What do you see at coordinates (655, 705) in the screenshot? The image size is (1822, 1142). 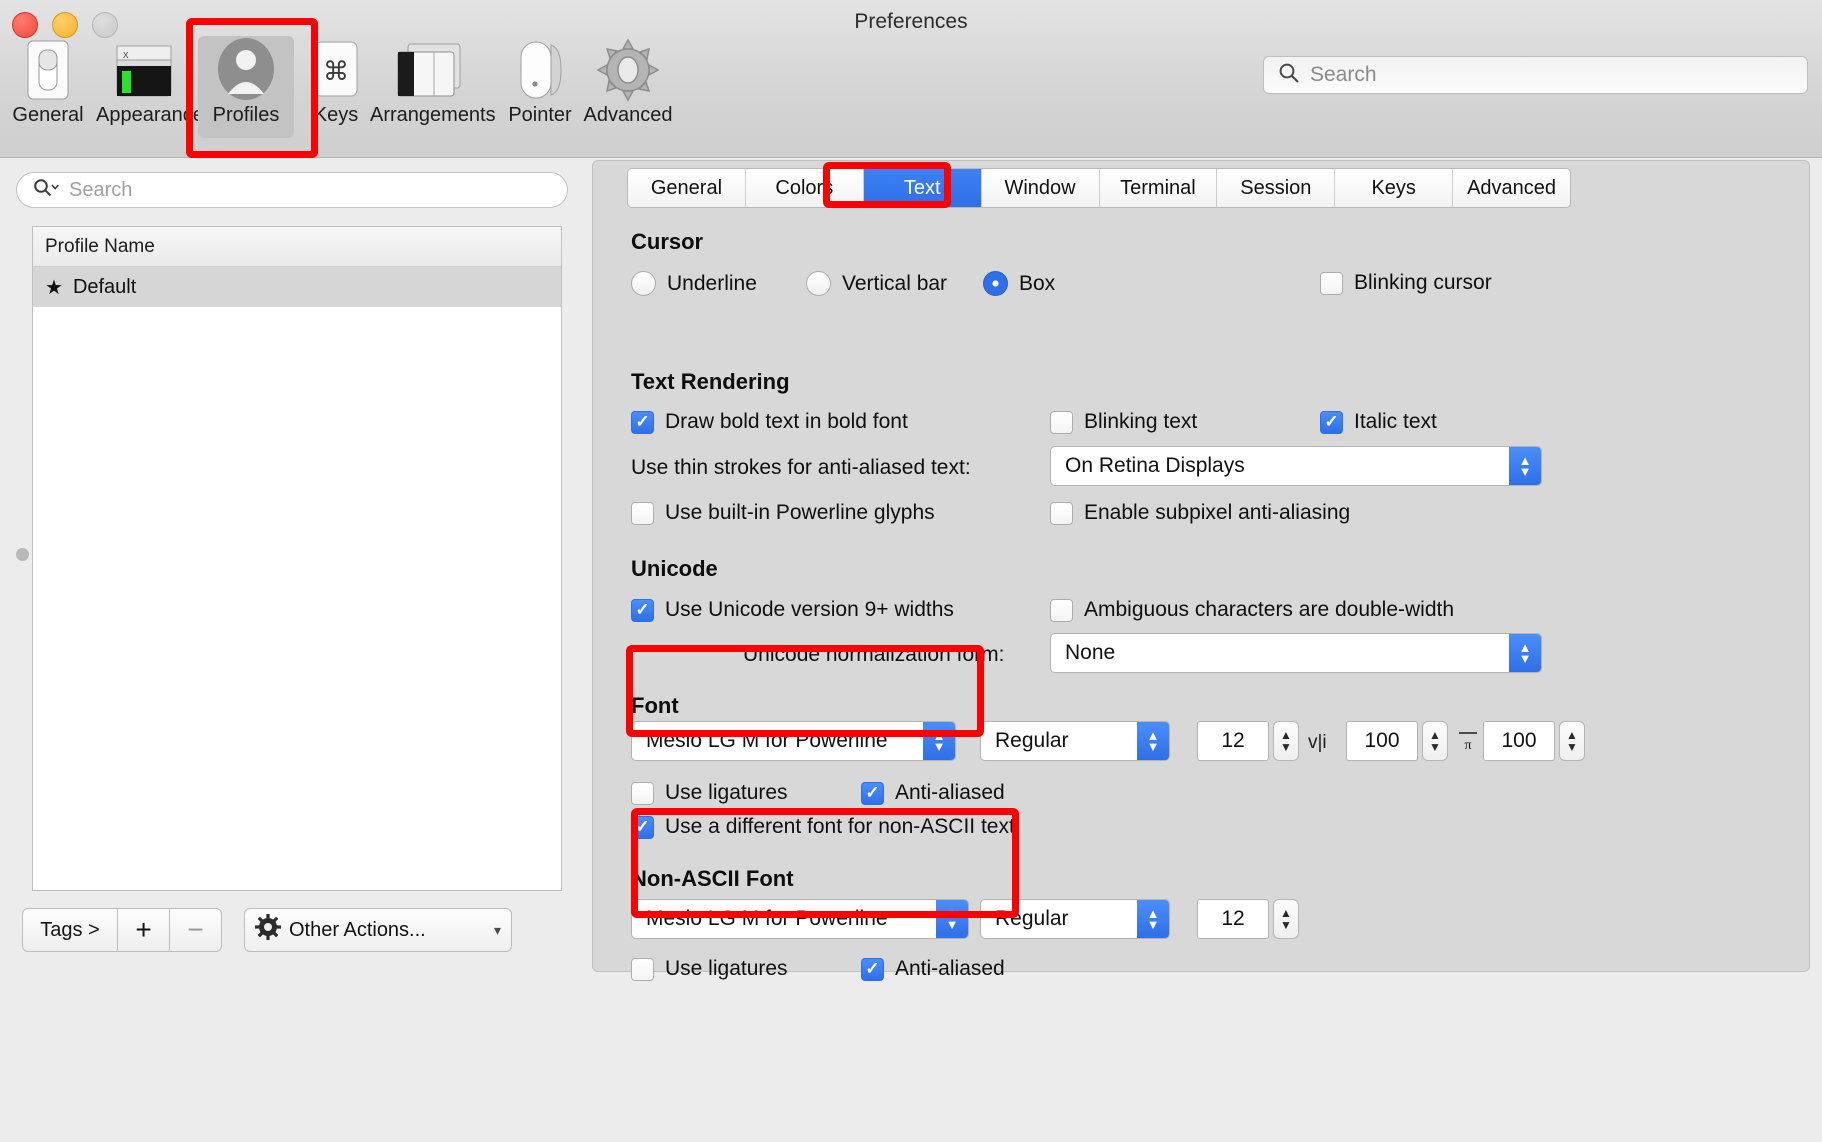 I see `font-section-title: Font` at bounding box center [655, 705].